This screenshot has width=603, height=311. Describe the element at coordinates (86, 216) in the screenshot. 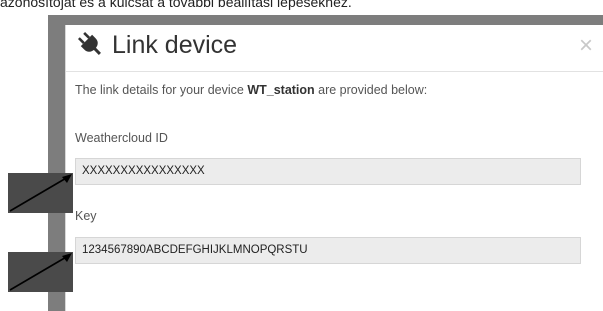

I see `key-label: Key` at that location.